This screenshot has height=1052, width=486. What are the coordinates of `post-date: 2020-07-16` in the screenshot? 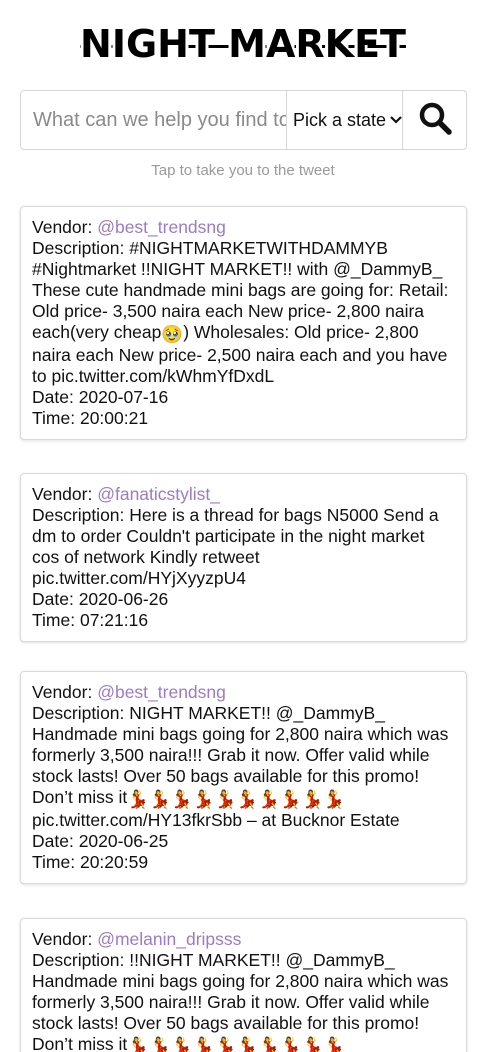 It's located at (123, 397).